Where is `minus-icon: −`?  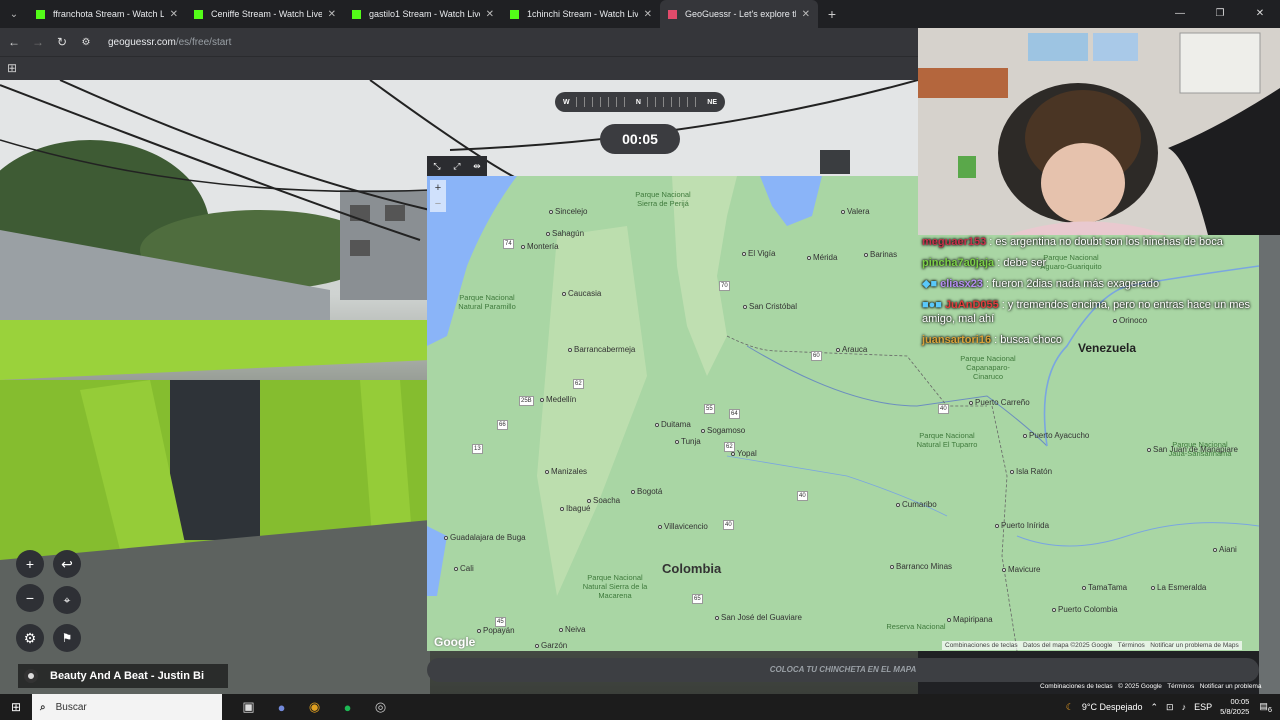
minus-icon: − is located at coordinates (30, 598).